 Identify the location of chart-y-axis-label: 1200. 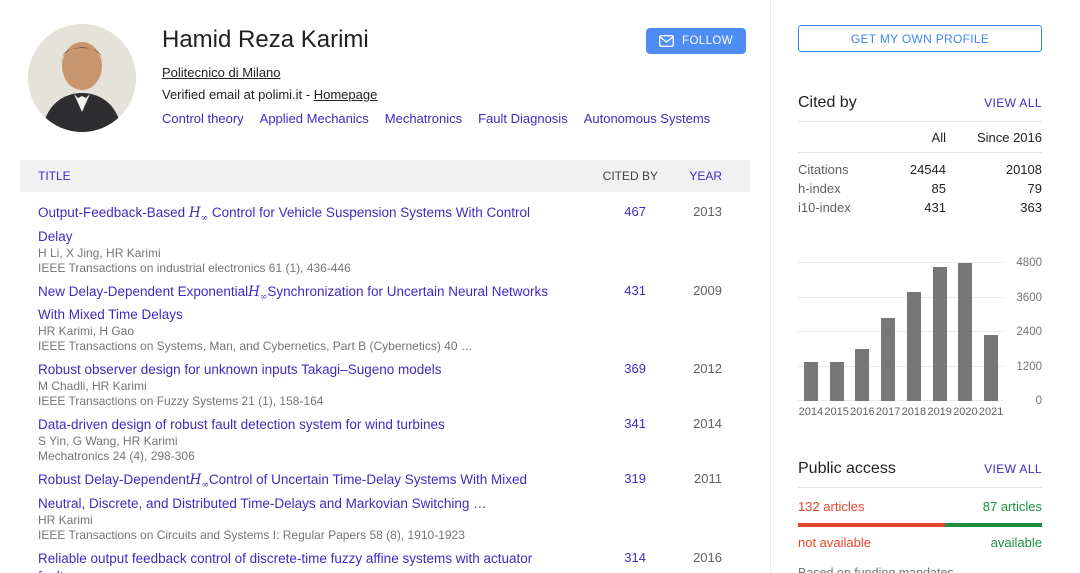
(1029, 366).